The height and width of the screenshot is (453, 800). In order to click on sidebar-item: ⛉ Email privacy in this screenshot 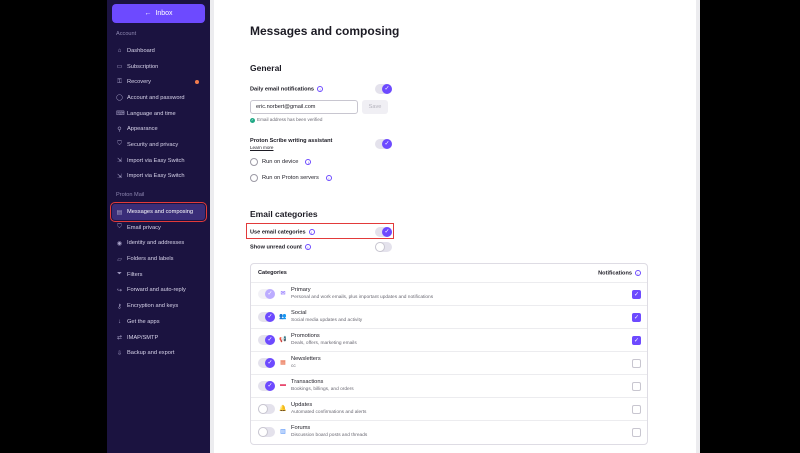, I will do `click(158, 228)`.